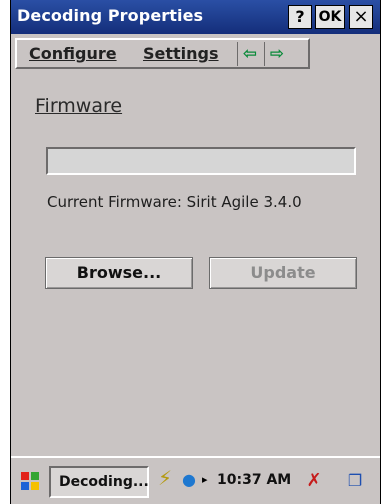  Describe the element at coordinates (79, 106) in the screenshot. I see `firmware-heading: Firmware` at that location.